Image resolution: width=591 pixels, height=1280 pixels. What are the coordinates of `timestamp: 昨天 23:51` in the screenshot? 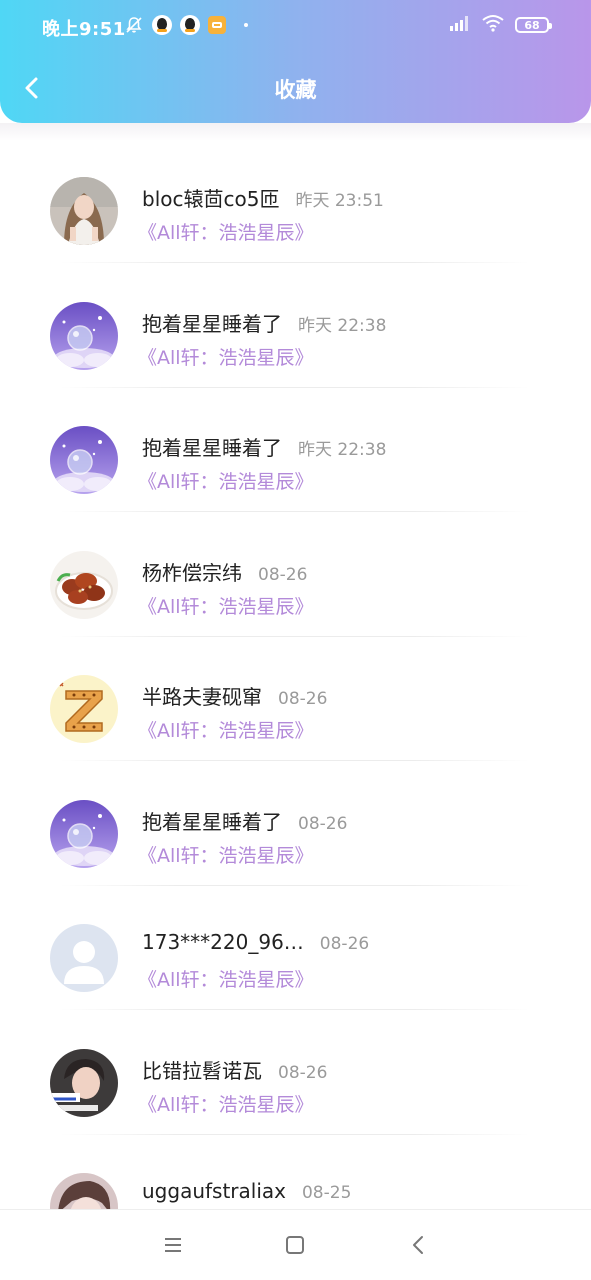 It's located at (339, 201).